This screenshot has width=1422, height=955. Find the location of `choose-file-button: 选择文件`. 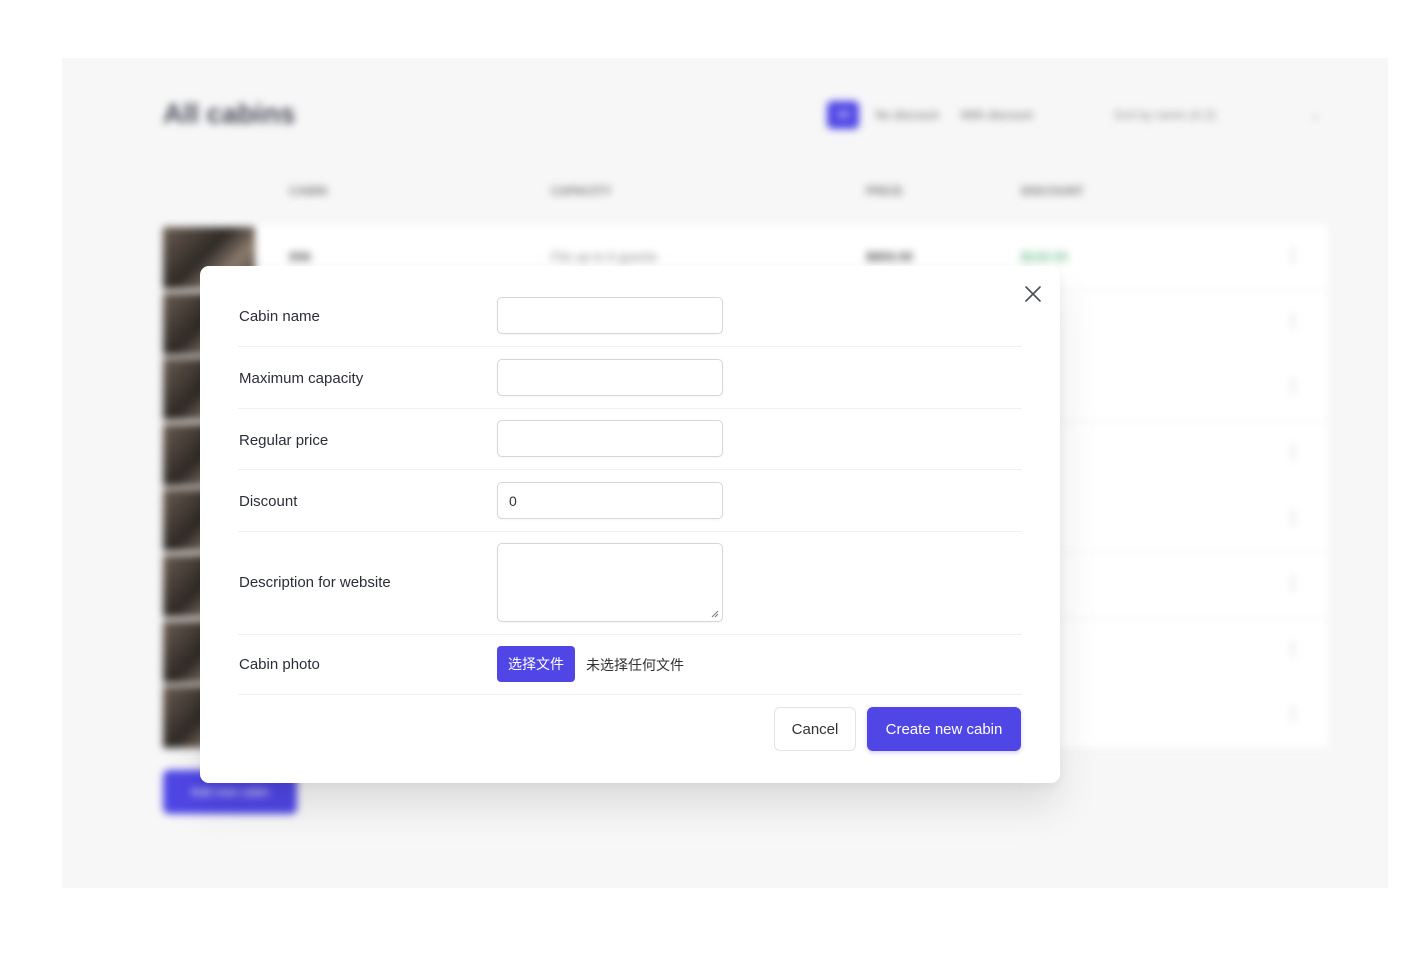

choose-file-button: 选择文件 is located at coordinates (536, 664).